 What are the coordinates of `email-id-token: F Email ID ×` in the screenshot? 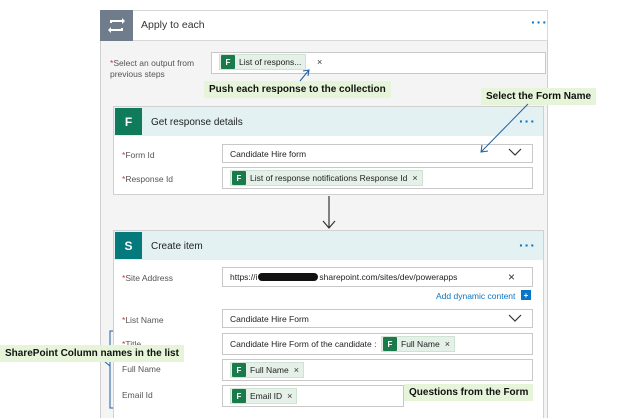 It's located at (264, 396).